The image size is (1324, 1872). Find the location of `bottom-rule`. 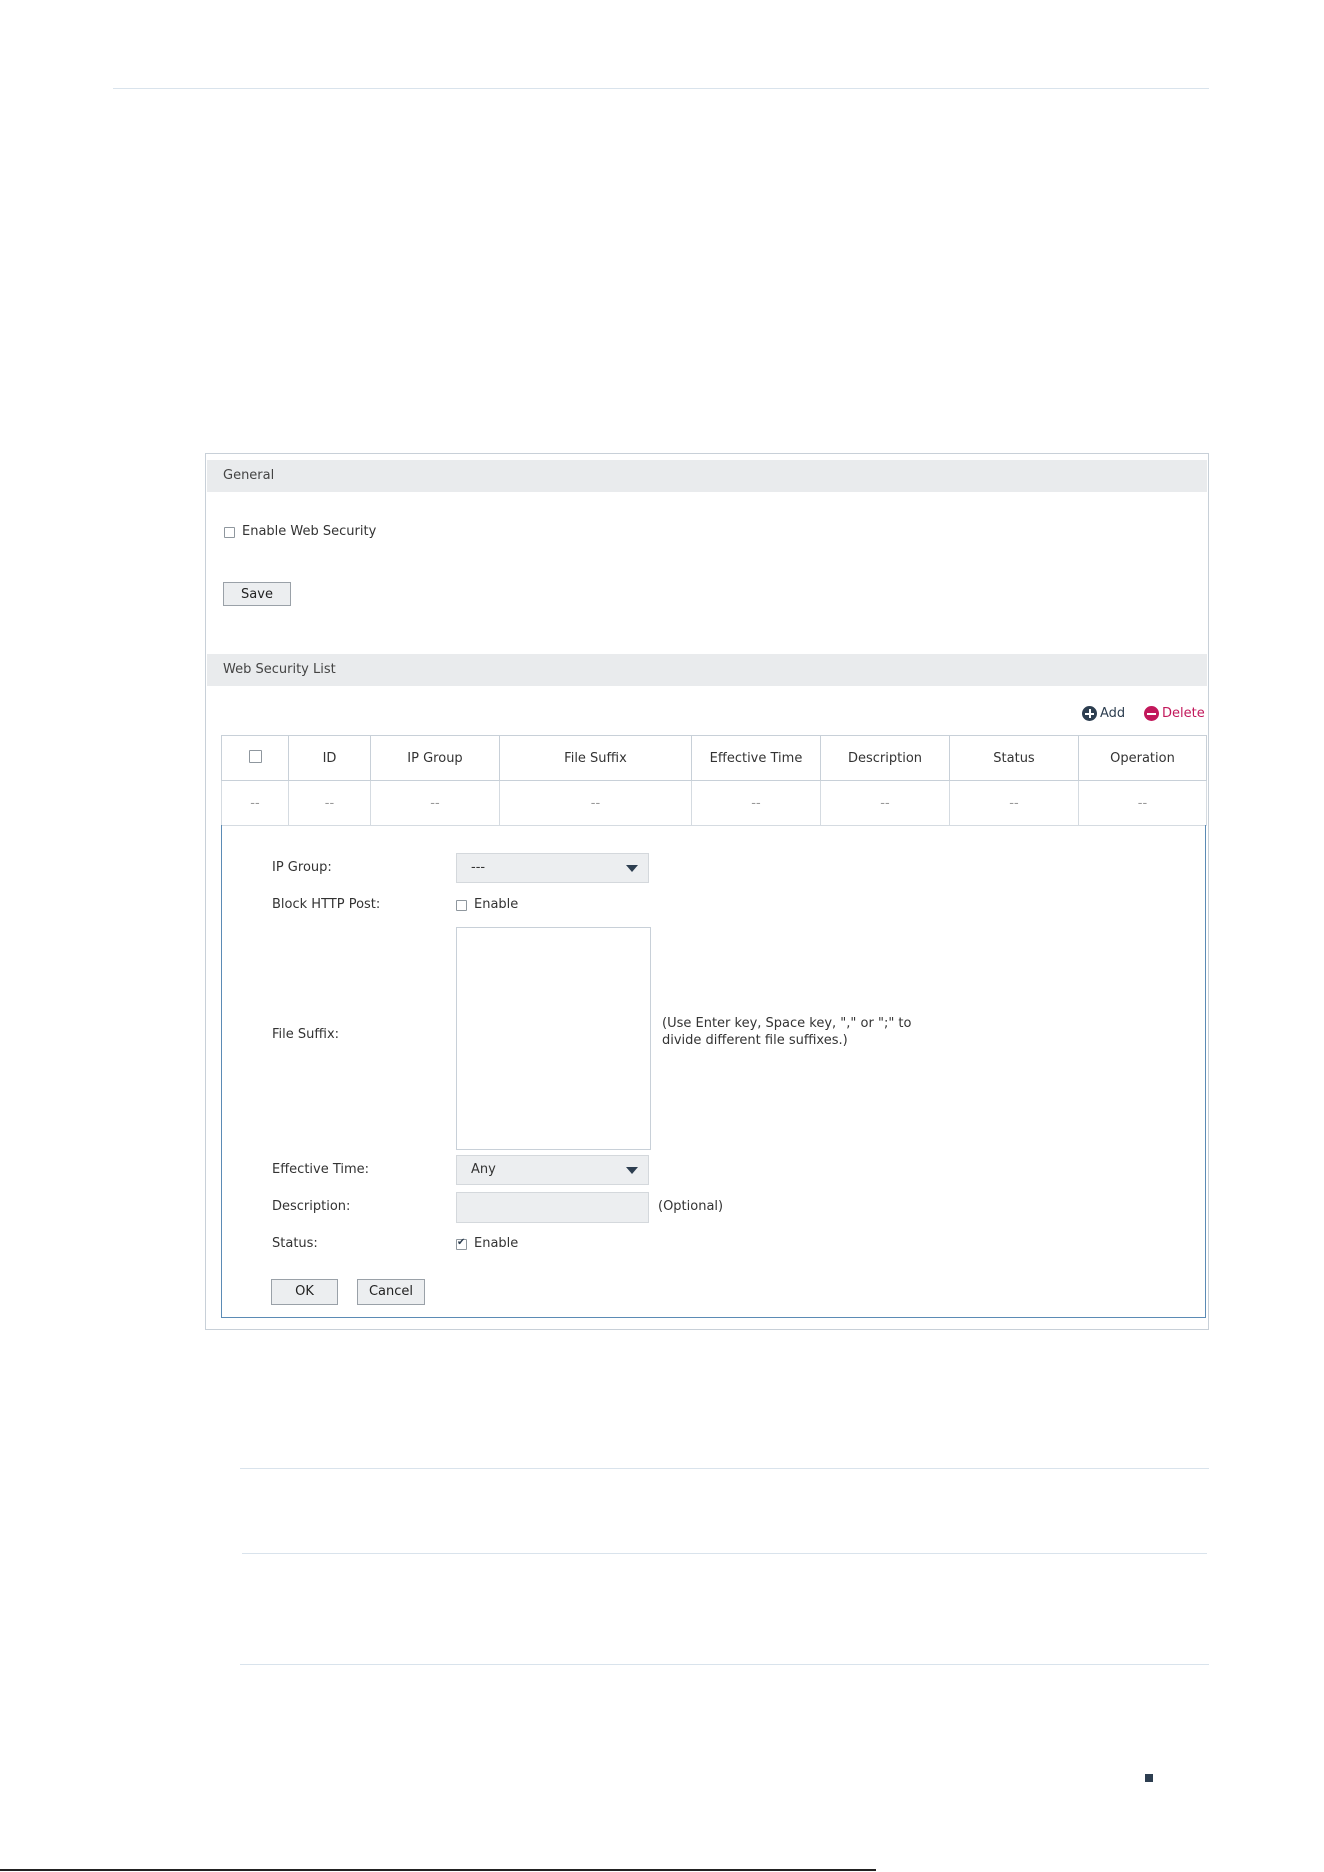

bottom-rule is located at coordinates (438, 1870).